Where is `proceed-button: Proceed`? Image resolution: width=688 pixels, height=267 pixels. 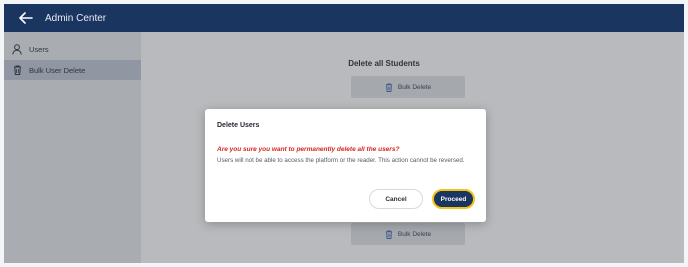 proceed-button: Proceed is located at coordinates (453, 199).